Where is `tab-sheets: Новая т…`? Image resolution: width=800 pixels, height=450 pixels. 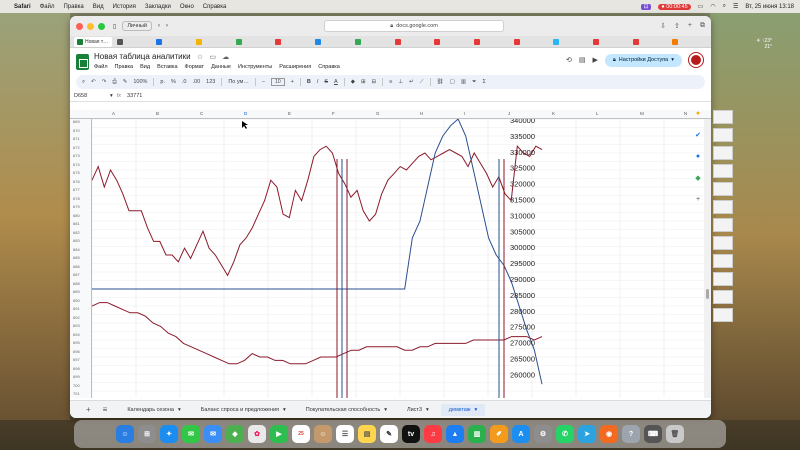
tab-sheets: Новая т… is located at coordinates (93, 41).